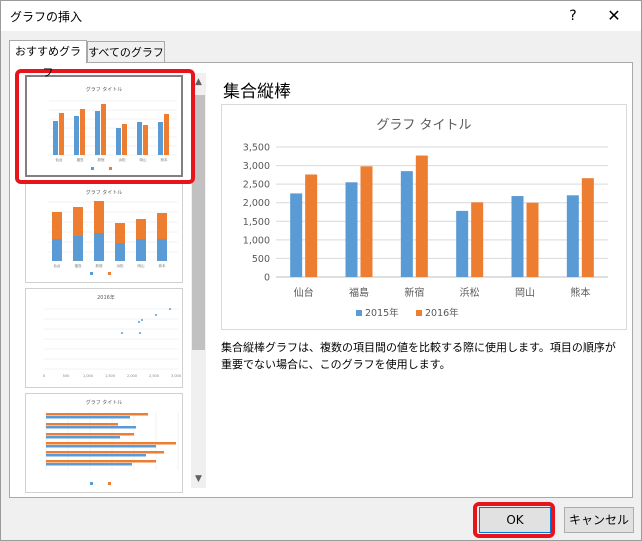 This screenshot has height=541, width=642. Describe the element at coordinates (132, 376) in the screenshot. I see `svg-text: 2,000` at that location.